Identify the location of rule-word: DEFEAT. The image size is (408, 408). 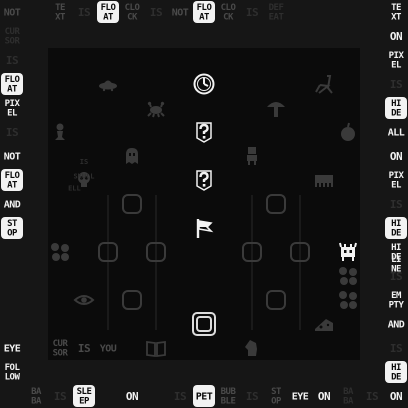
(277, 13).